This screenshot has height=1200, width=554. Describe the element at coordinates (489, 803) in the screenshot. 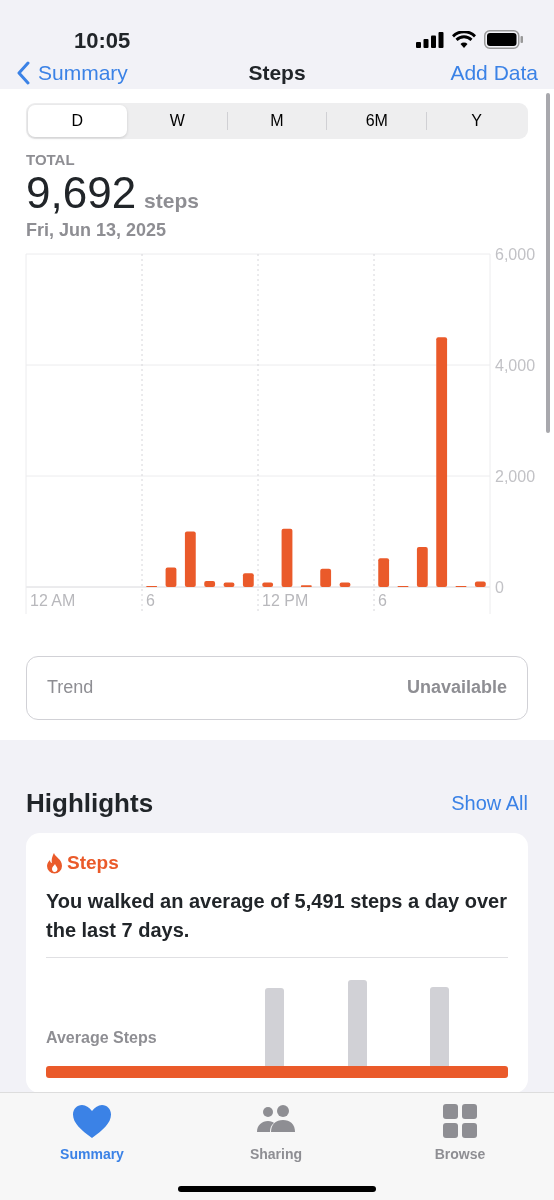

I see `show-all-link: Show All` at that location.